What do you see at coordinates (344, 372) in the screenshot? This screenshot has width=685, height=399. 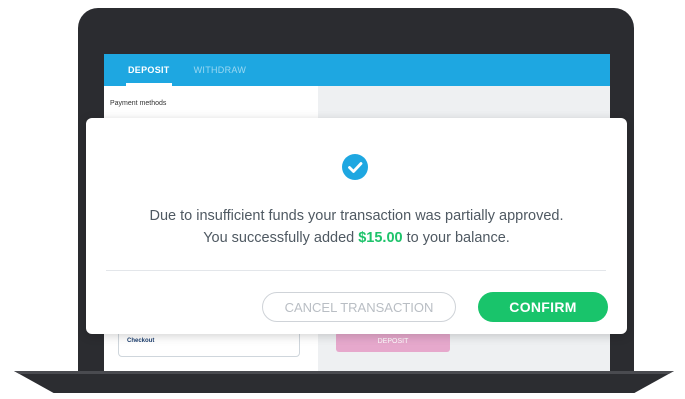 I see `laptop-base-edge` at bounding box center [344, 372].